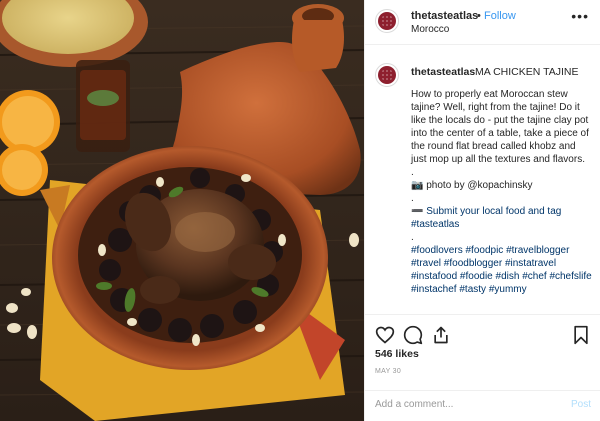 This screenshot has height=421, width=600. What do you see at coordinates (581, 335) in the screenshot?
I see `bookmark-icon` at bounding box center [581, 335].